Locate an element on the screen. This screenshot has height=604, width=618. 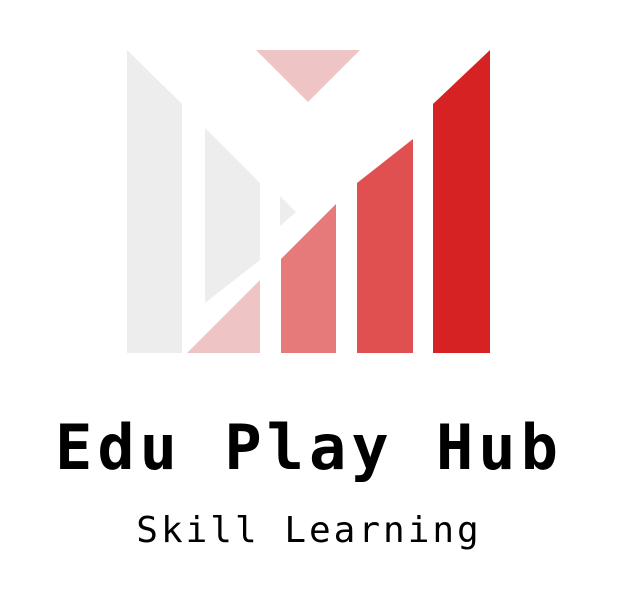
brand-title: Edu Play Hub is located at coordinates (309, 447).